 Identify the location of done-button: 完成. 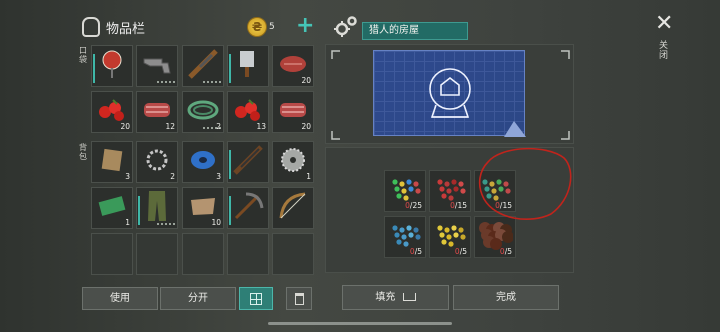
(506, 297).